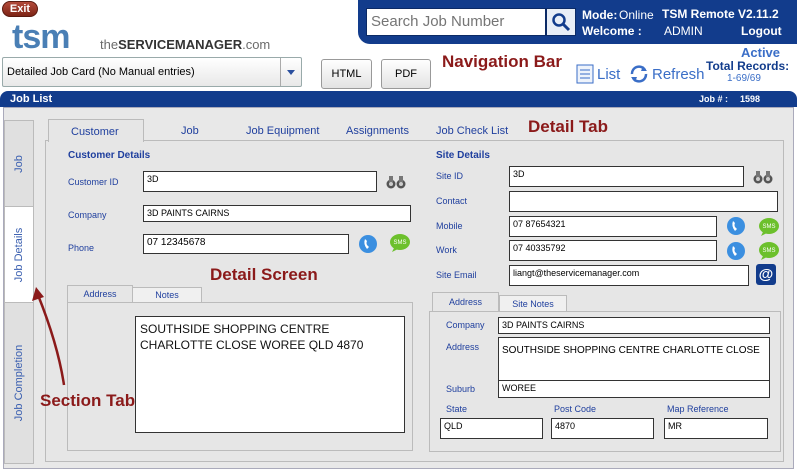  What do you see at coordinates (472, 131) in the screenshot?
I see `tab-job-check-list: Job Check List` at bounding box center [472, 131].